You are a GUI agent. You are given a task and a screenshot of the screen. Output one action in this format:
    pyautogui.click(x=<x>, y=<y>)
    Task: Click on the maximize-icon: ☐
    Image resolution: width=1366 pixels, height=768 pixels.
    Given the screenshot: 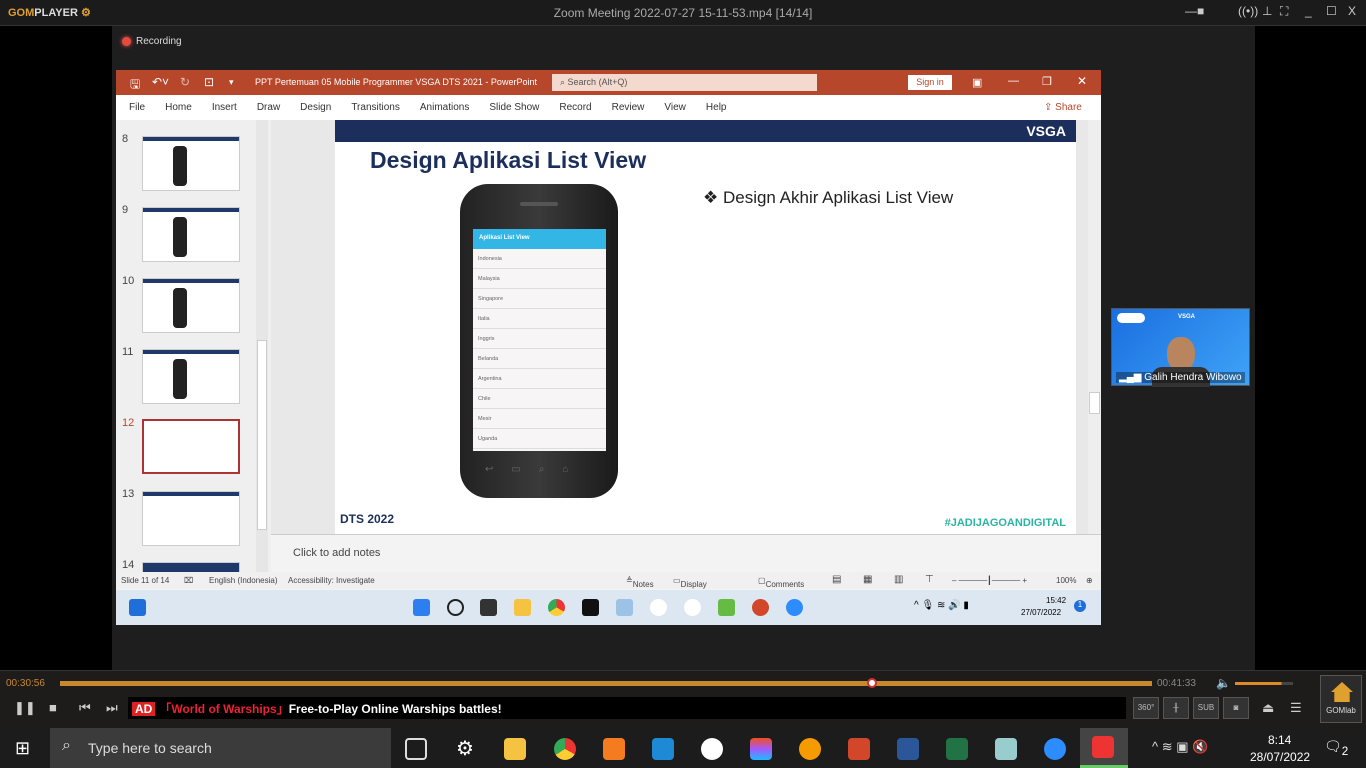 What is the action you would take?
    pyautogui.click(x=1331, y=11)
    